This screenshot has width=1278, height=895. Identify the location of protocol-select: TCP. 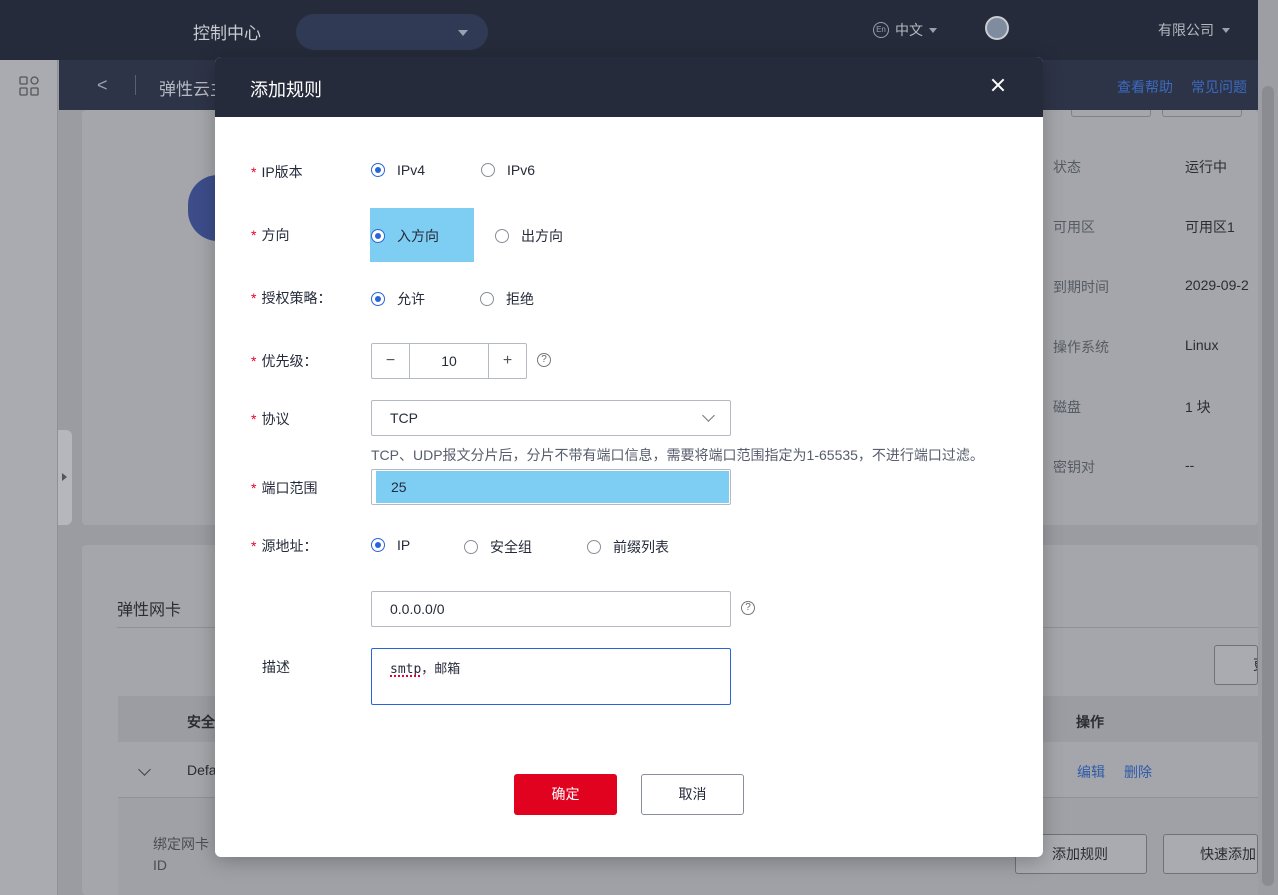
(551, 418).